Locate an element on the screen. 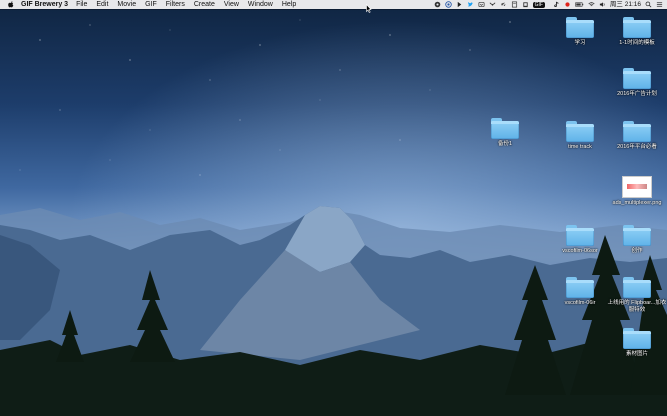  desktop-folder-item: vscofilm-06sor is located at coordinates (580, 240).